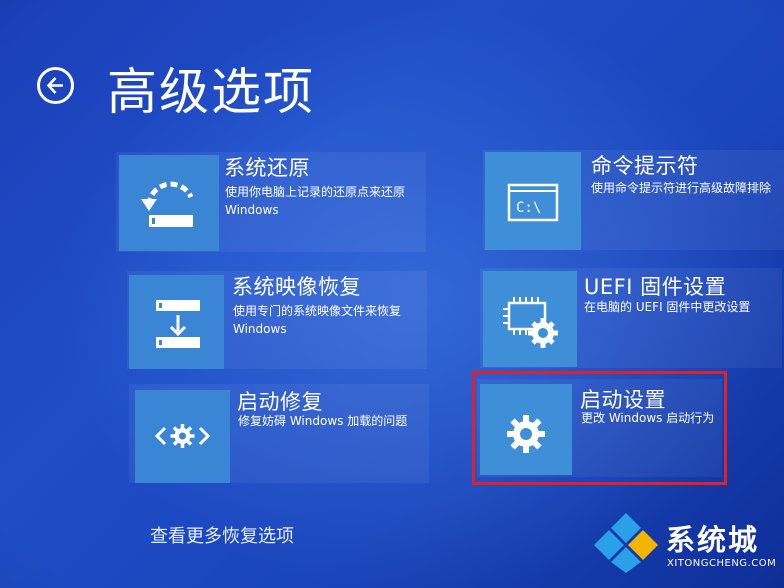  Describe the element at coordinates (279, 433) in the screenshot. I see `option-startup-repair: 启动修复 修复妨碍 Windows 加载的问题` at that location.